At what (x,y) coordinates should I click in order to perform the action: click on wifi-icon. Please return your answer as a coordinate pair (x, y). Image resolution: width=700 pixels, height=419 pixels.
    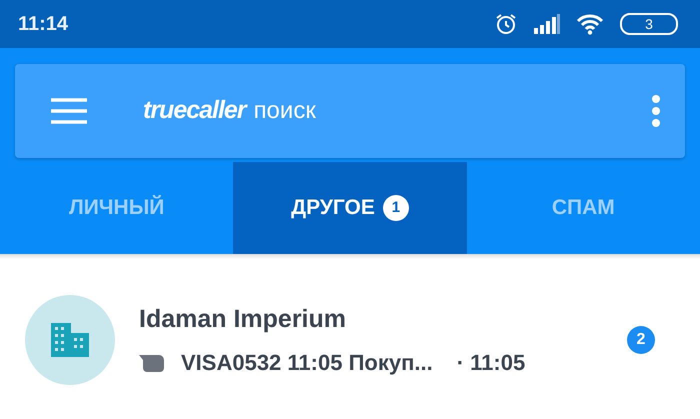
    Looking at the image, I should click on (590, 24).